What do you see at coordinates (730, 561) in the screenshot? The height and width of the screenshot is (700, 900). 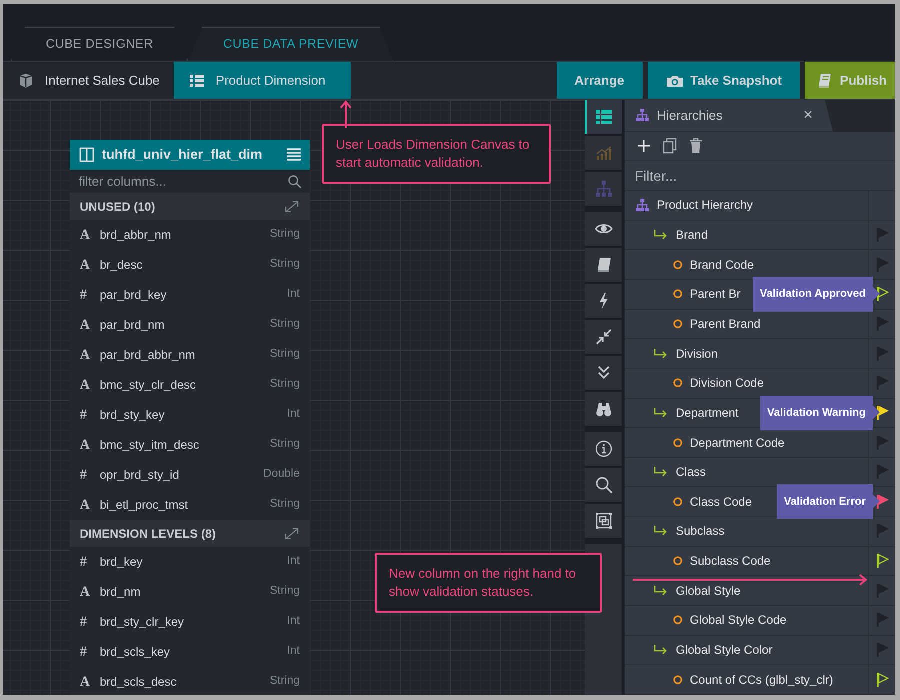 I see `item-label: Subclass Code` at bounding box center [730, 561].